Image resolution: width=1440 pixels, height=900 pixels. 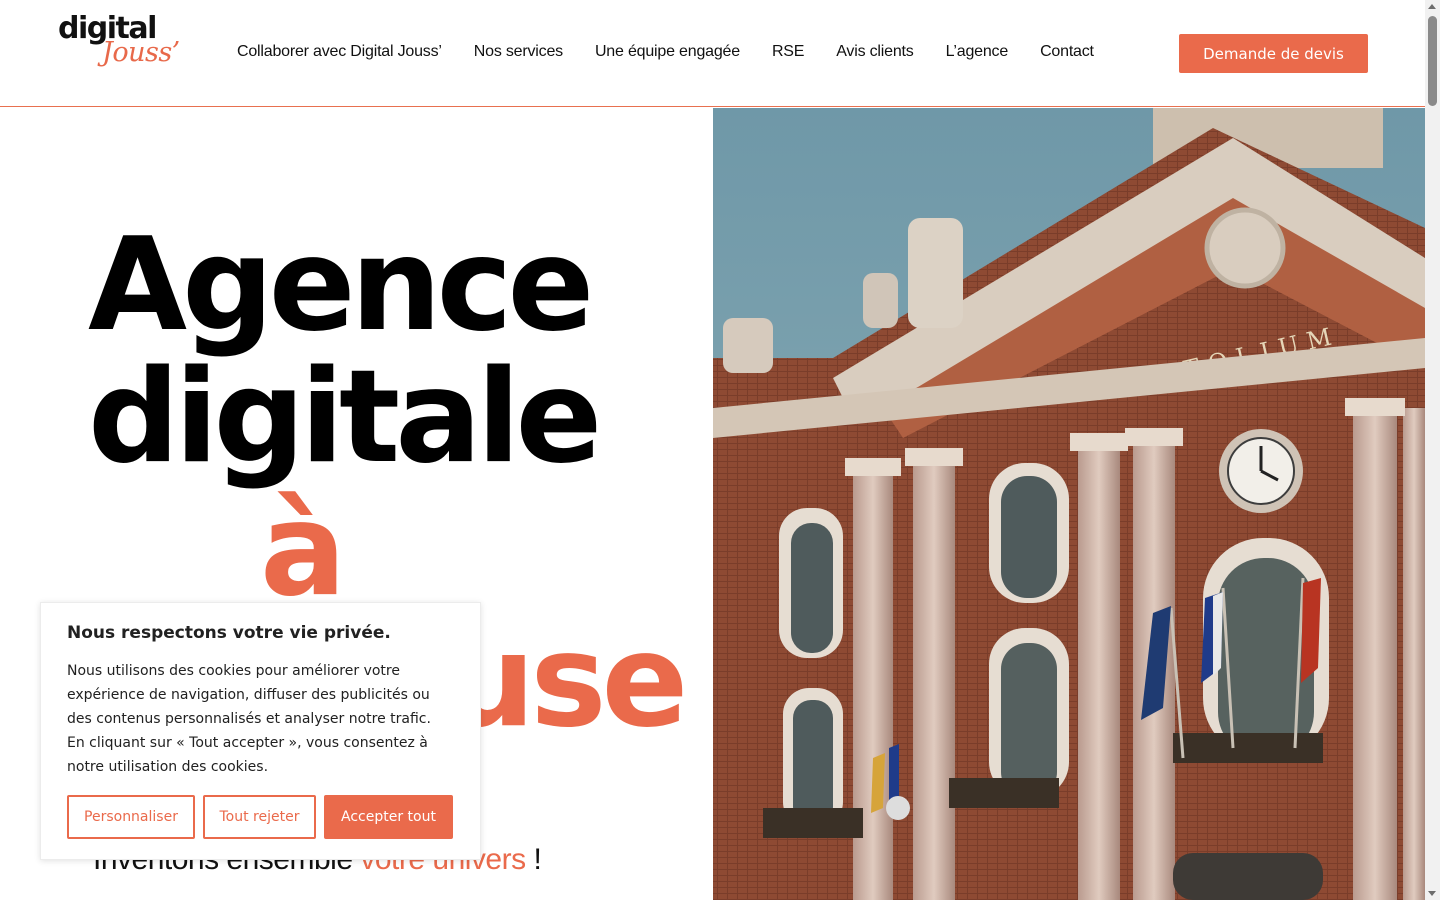 I want to click on hero-subtitle-suffix: !, so click(x=537, y=859).